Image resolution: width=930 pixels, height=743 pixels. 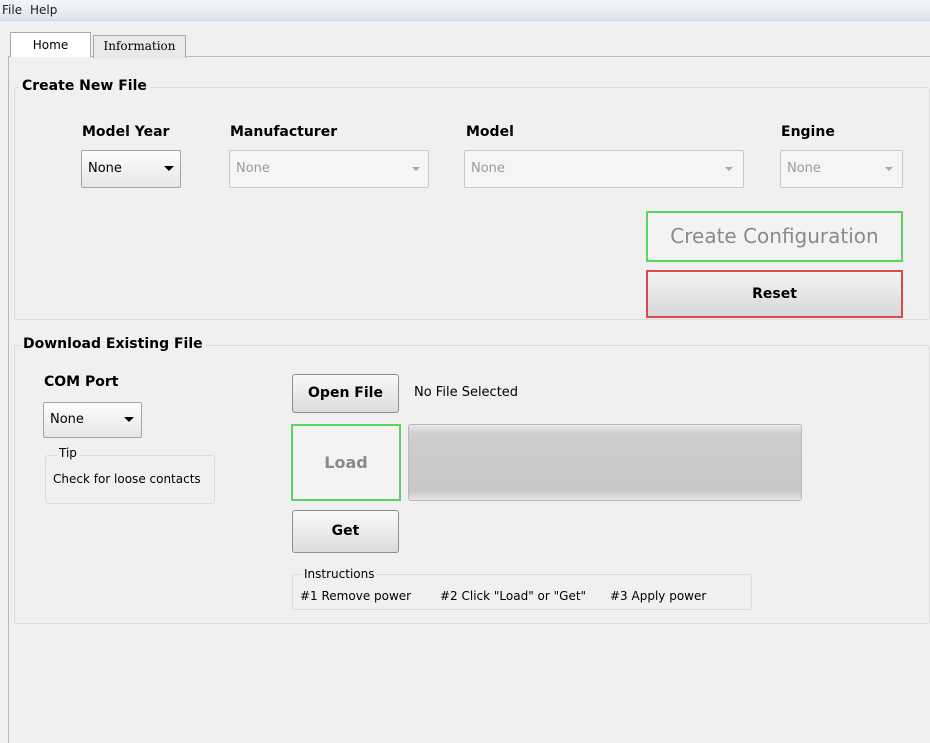 I want to click on com-port-select: None, so click(x=92, y=420).